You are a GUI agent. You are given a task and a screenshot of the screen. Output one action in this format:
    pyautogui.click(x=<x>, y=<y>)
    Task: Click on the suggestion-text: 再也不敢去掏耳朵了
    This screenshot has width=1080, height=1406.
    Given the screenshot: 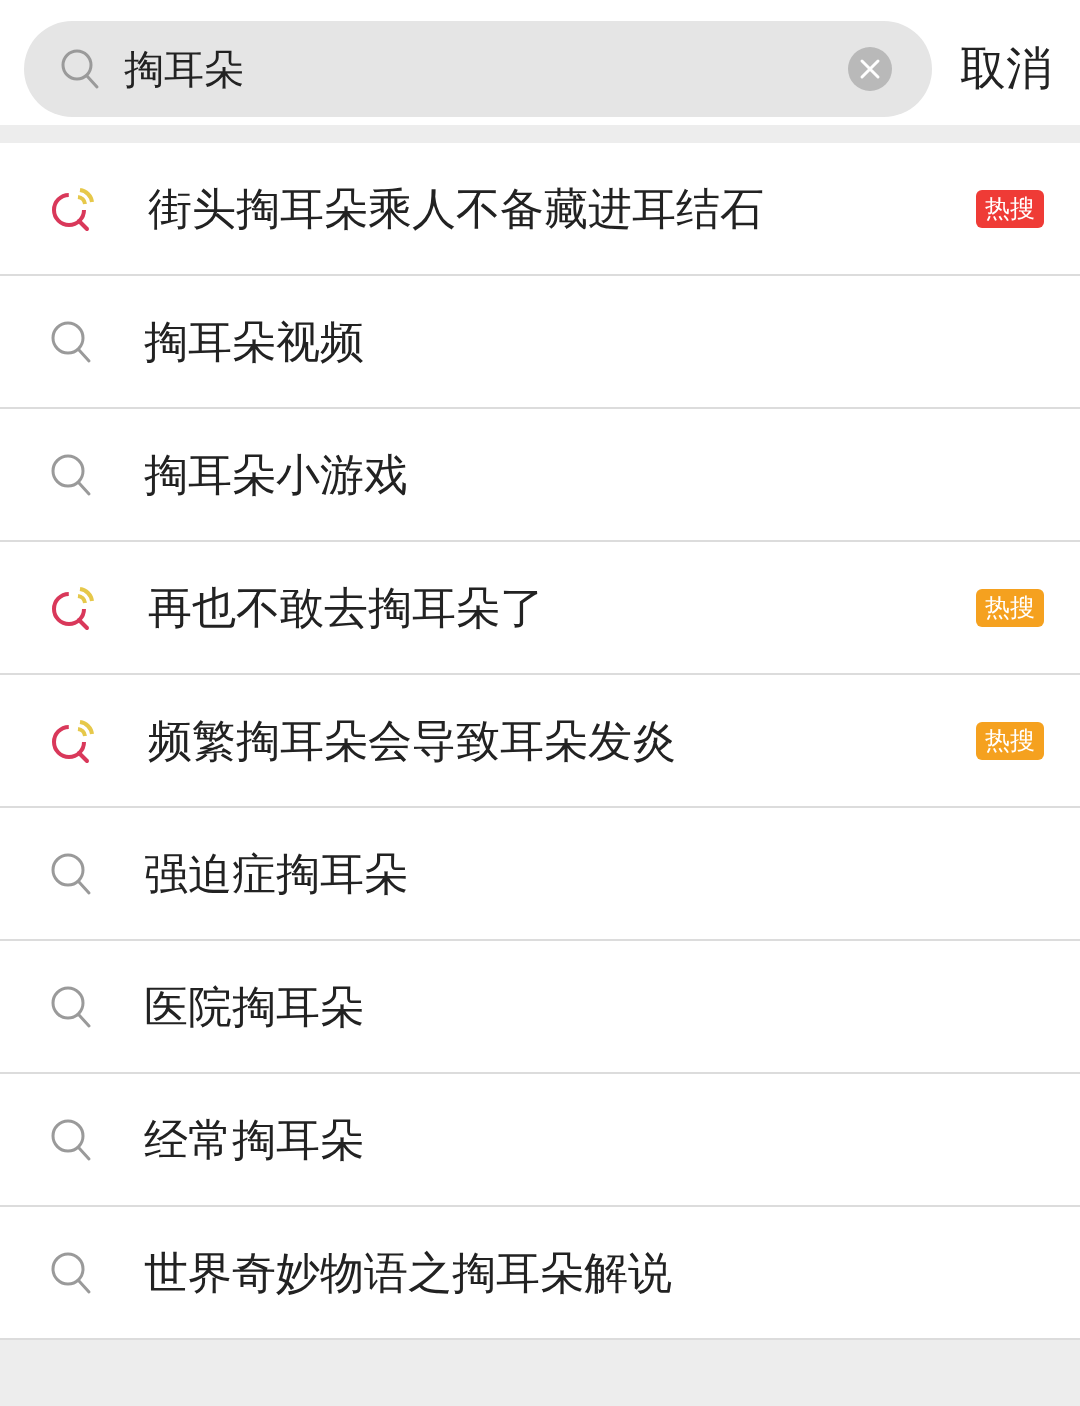 What is the action you would take?
    pyautogui.click(x=346, y=607)
    